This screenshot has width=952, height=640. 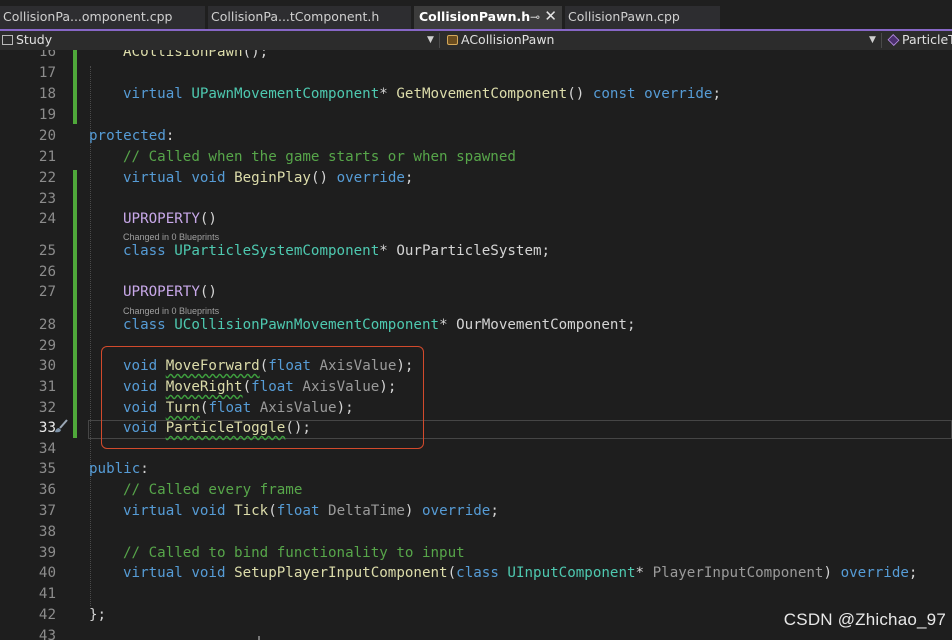 What do you see at coordinates (47, 292) in the screenshot?
I see `line-number: 27` at bounding box center [47, 292].